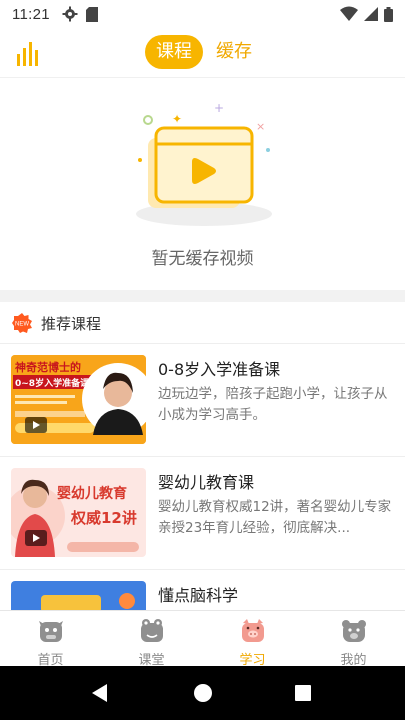 This screenshot has height=720, width=405. Describe the element at coordinates (355, 18) in the screenshot. I see `svg-text: x` at that location.